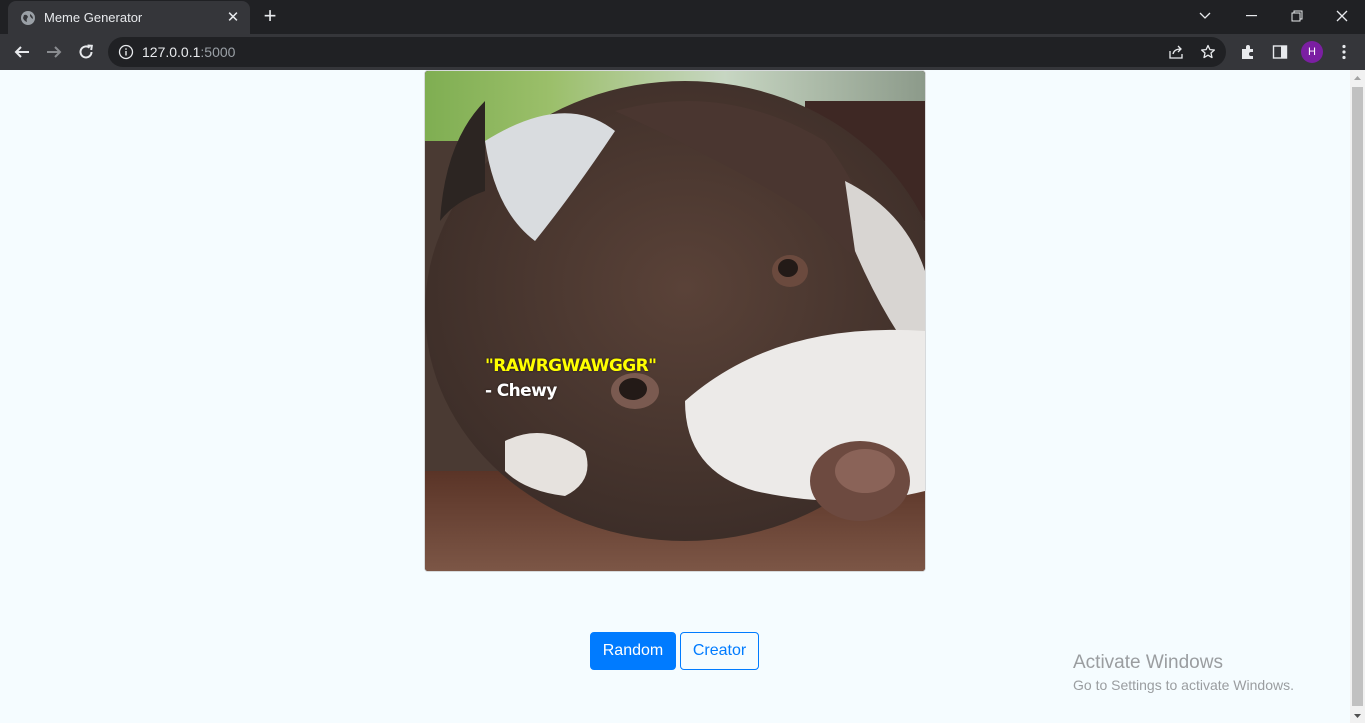 Image resolution: width=1365 pixels, height=723 pixels. What do you see at coordinates (1251, 16) in the screenshot?
I see `minimize-icon` at bounding box center [1251, 16].